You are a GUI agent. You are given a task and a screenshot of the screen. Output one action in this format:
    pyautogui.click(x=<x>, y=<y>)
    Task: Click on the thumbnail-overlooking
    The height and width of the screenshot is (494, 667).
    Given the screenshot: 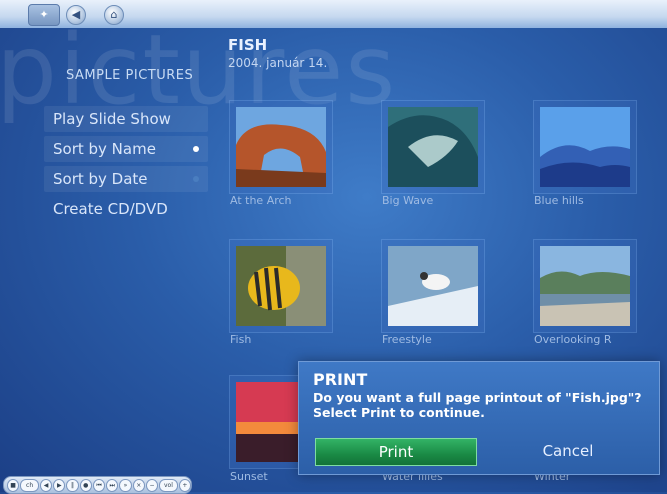 What is the action you would take?
    pyautogui.click(x=585, y=286)
    